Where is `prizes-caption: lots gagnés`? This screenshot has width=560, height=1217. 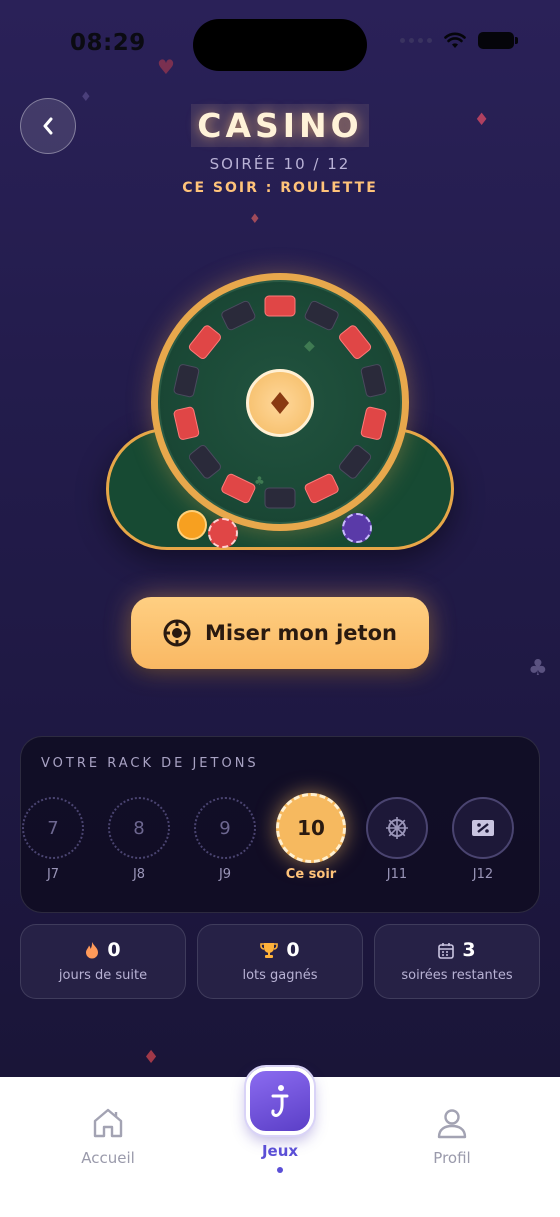 prizes-caption: lots gagnés is located at coordinates (280, 975).